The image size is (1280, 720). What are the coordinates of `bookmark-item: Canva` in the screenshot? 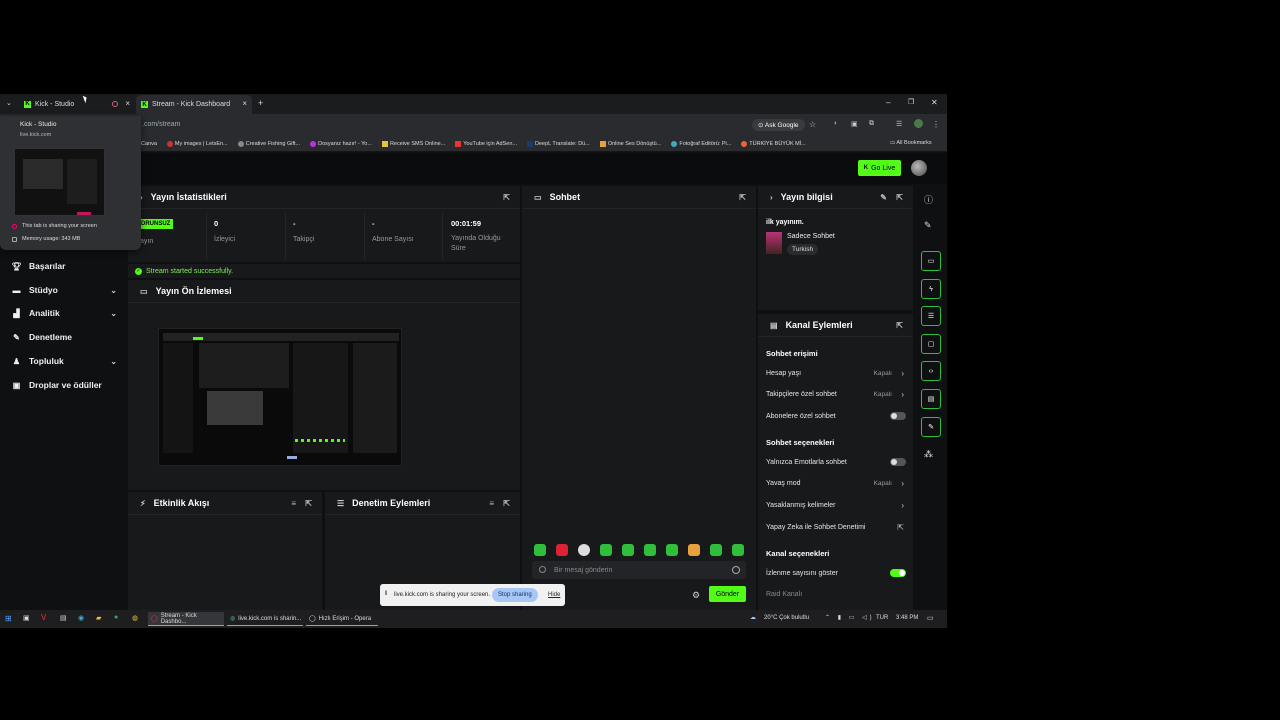 It's located at (149, 144).